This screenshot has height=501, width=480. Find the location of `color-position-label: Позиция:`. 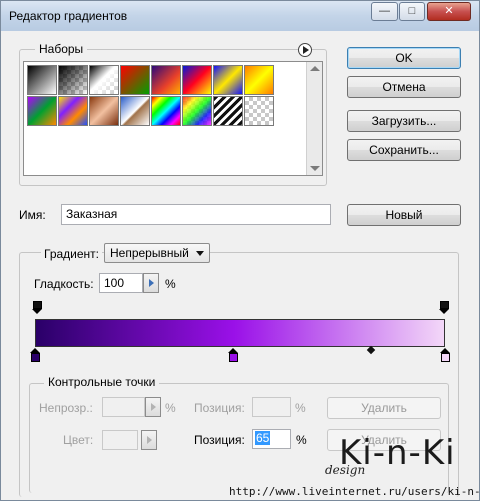

color-position-label: Позиция: is located at coordinates (219, 440).